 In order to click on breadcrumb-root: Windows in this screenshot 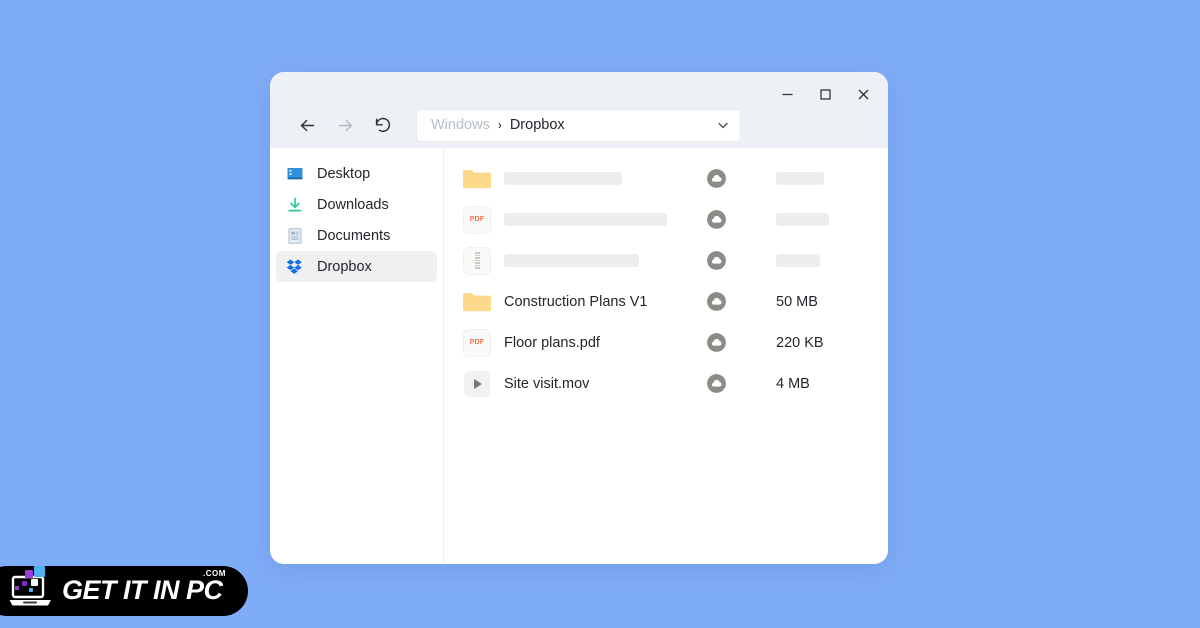, I will do `click(460, 125)`.